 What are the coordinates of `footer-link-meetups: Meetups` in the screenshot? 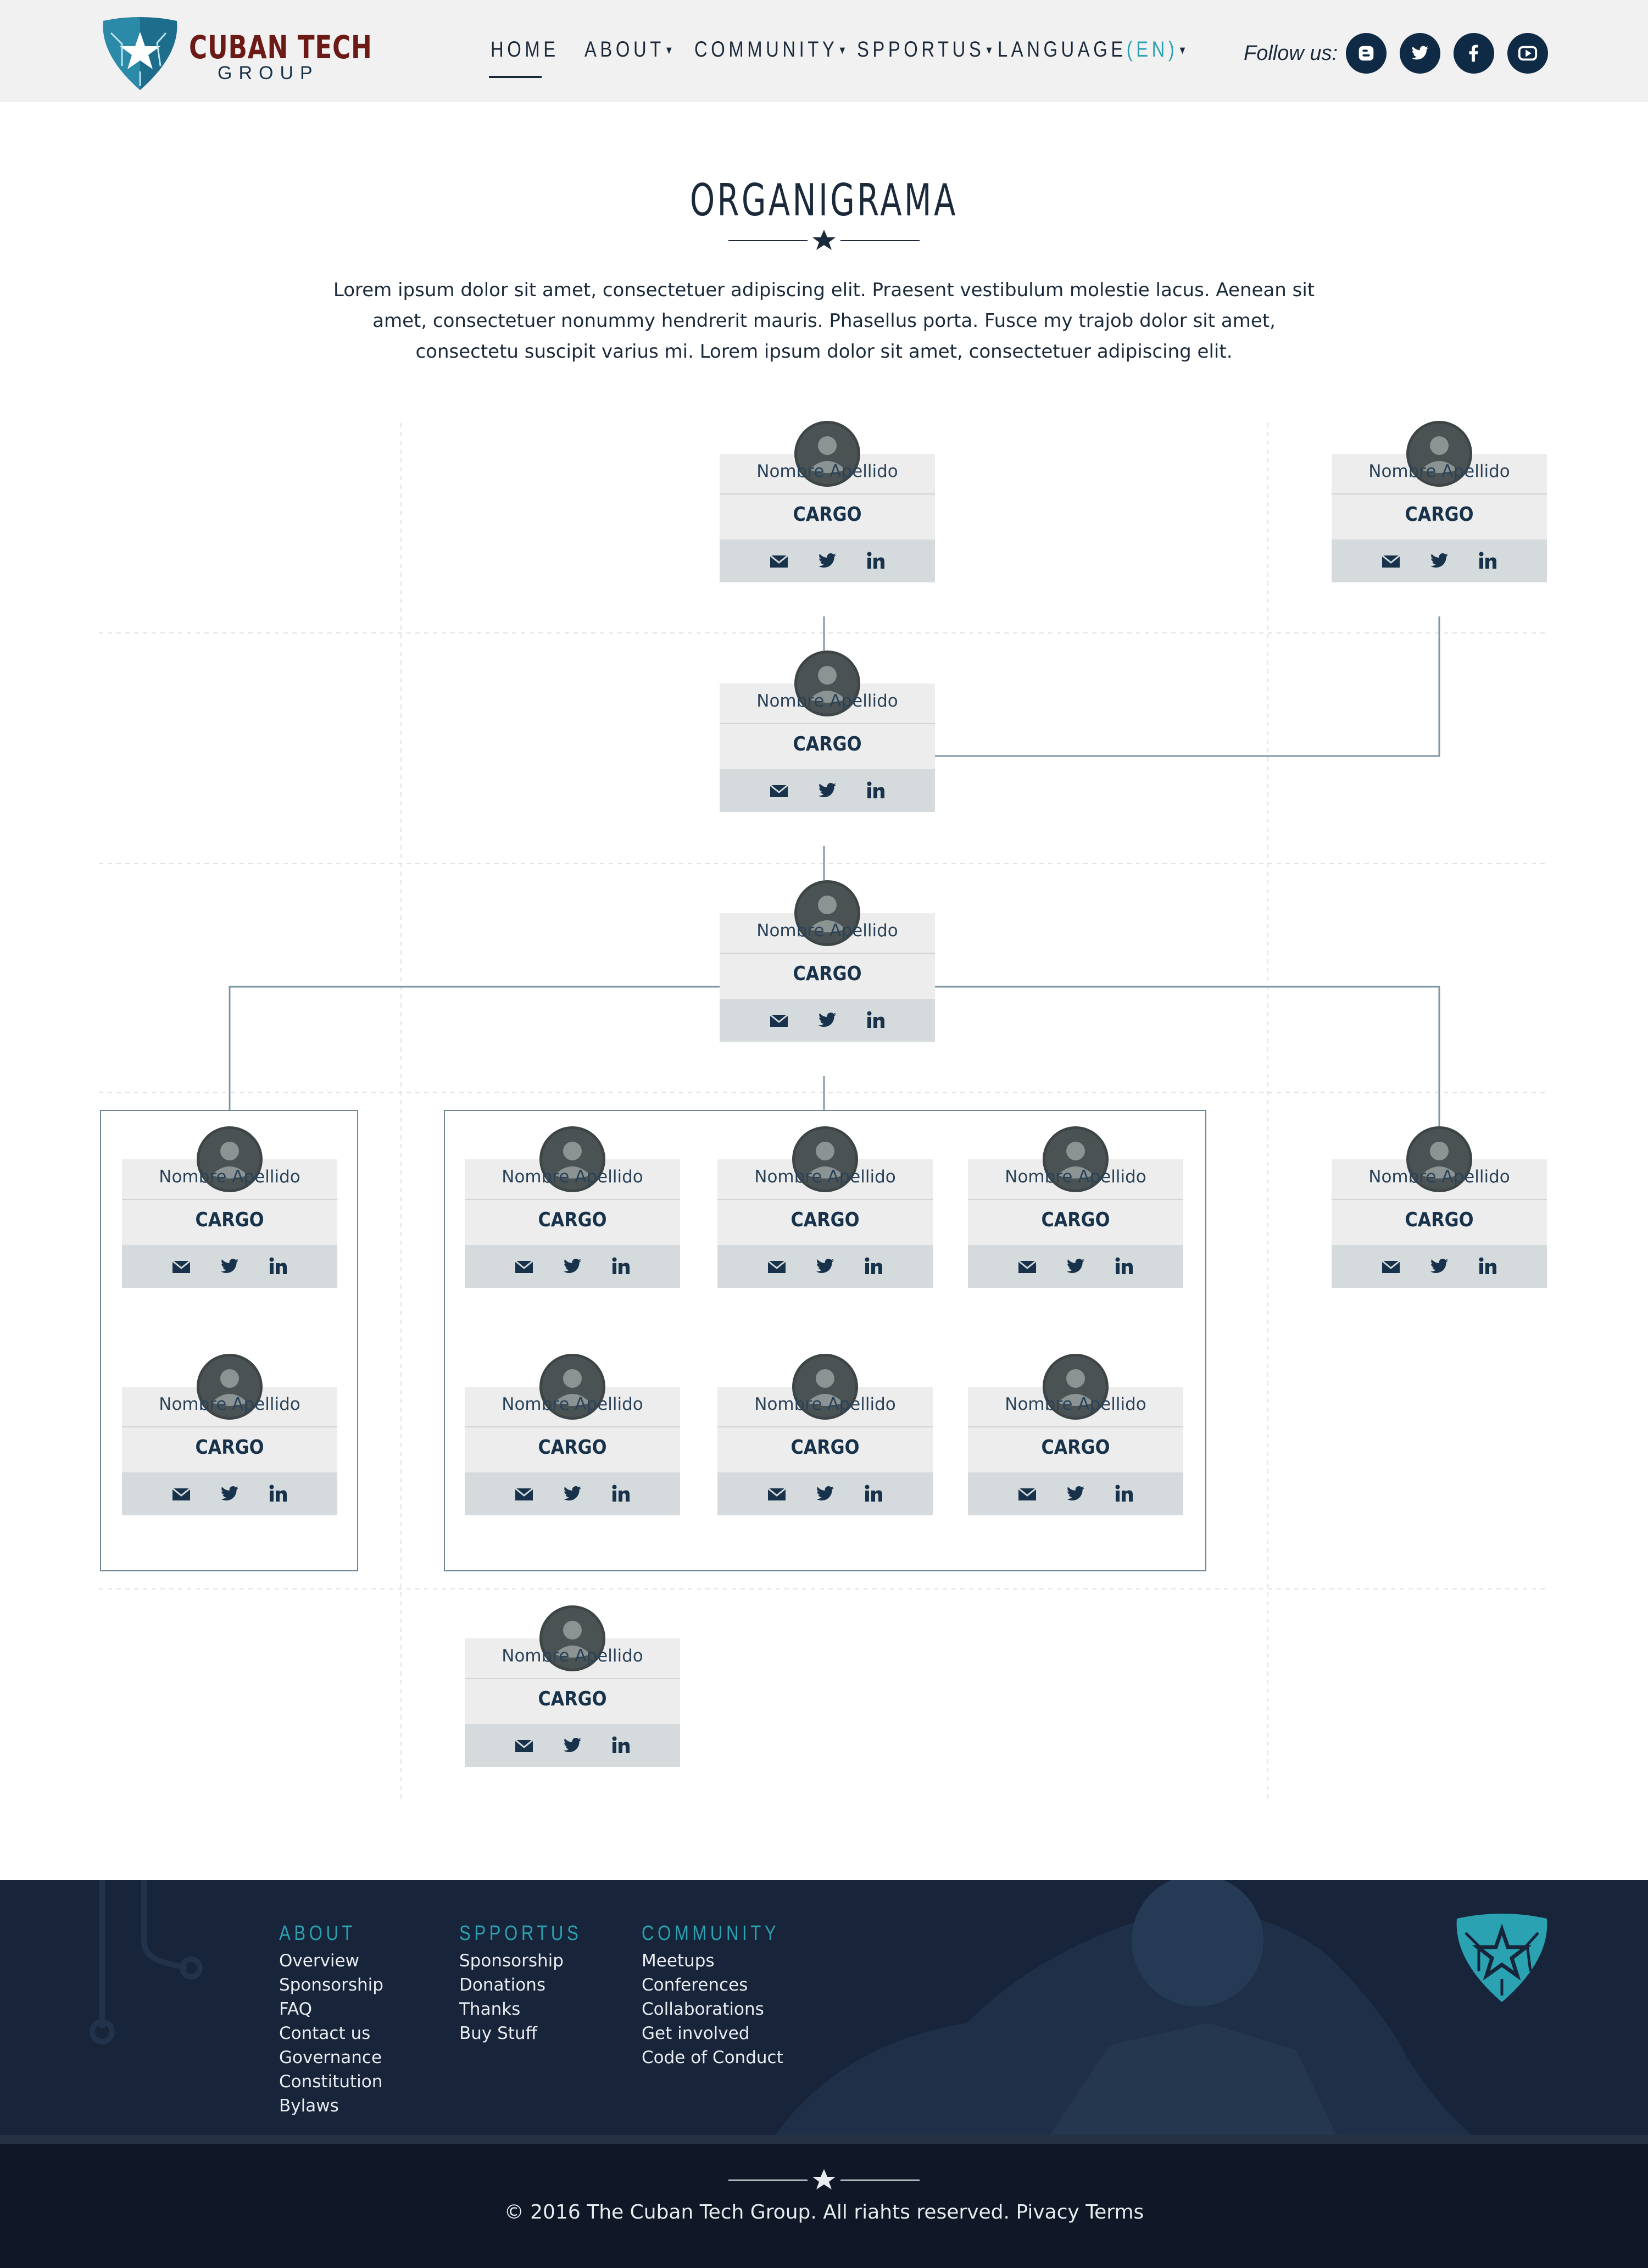 It's located at (726, 1961).